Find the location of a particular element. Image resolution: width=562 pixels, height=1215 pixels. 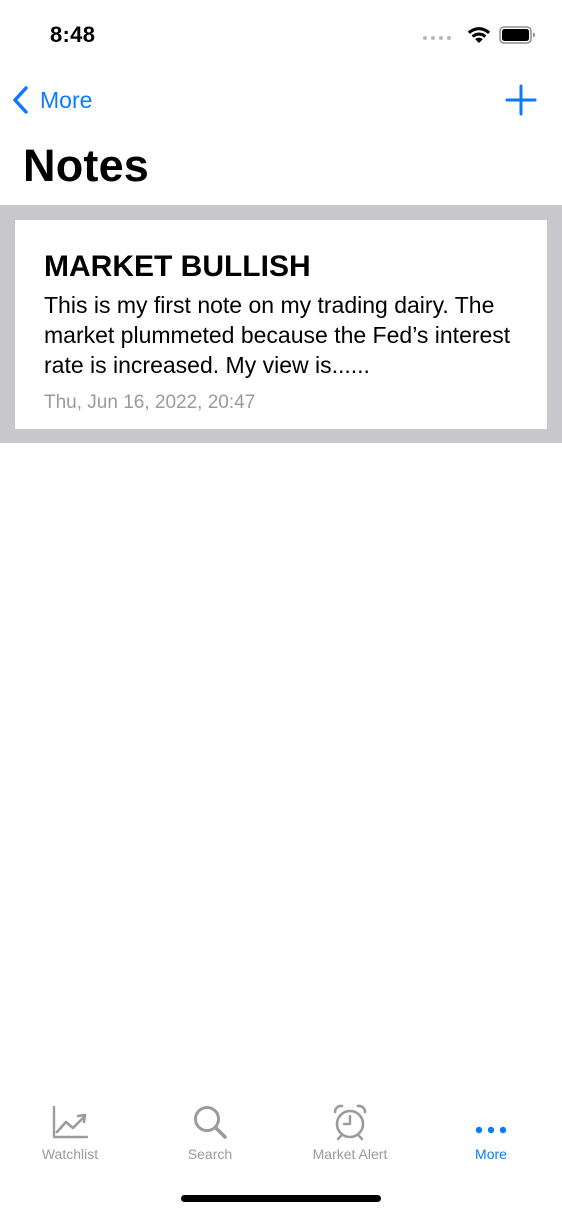

note-date: Thu, Jun 16, 2022, 20:47 is located at coordinates (150, 402).